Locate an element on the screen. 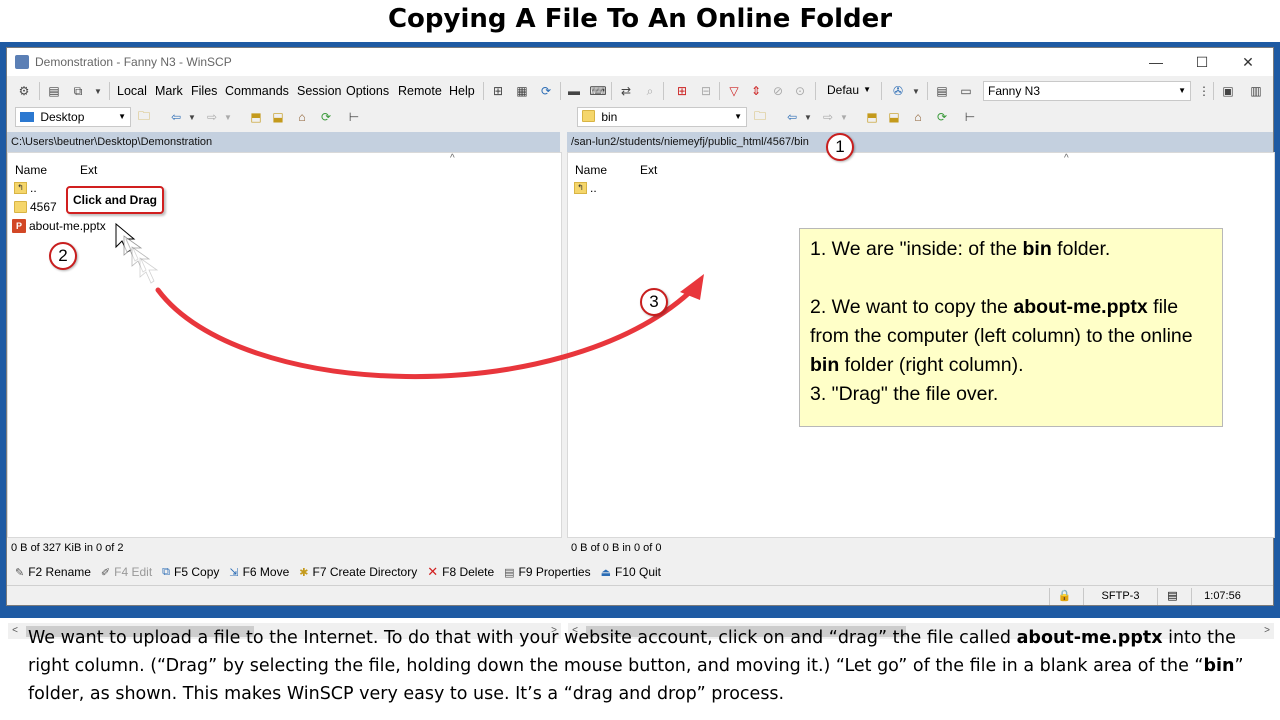 The width and height of the screenshot is (1280, 720). close-button: ✕ is located at coordinates (1248, 62).